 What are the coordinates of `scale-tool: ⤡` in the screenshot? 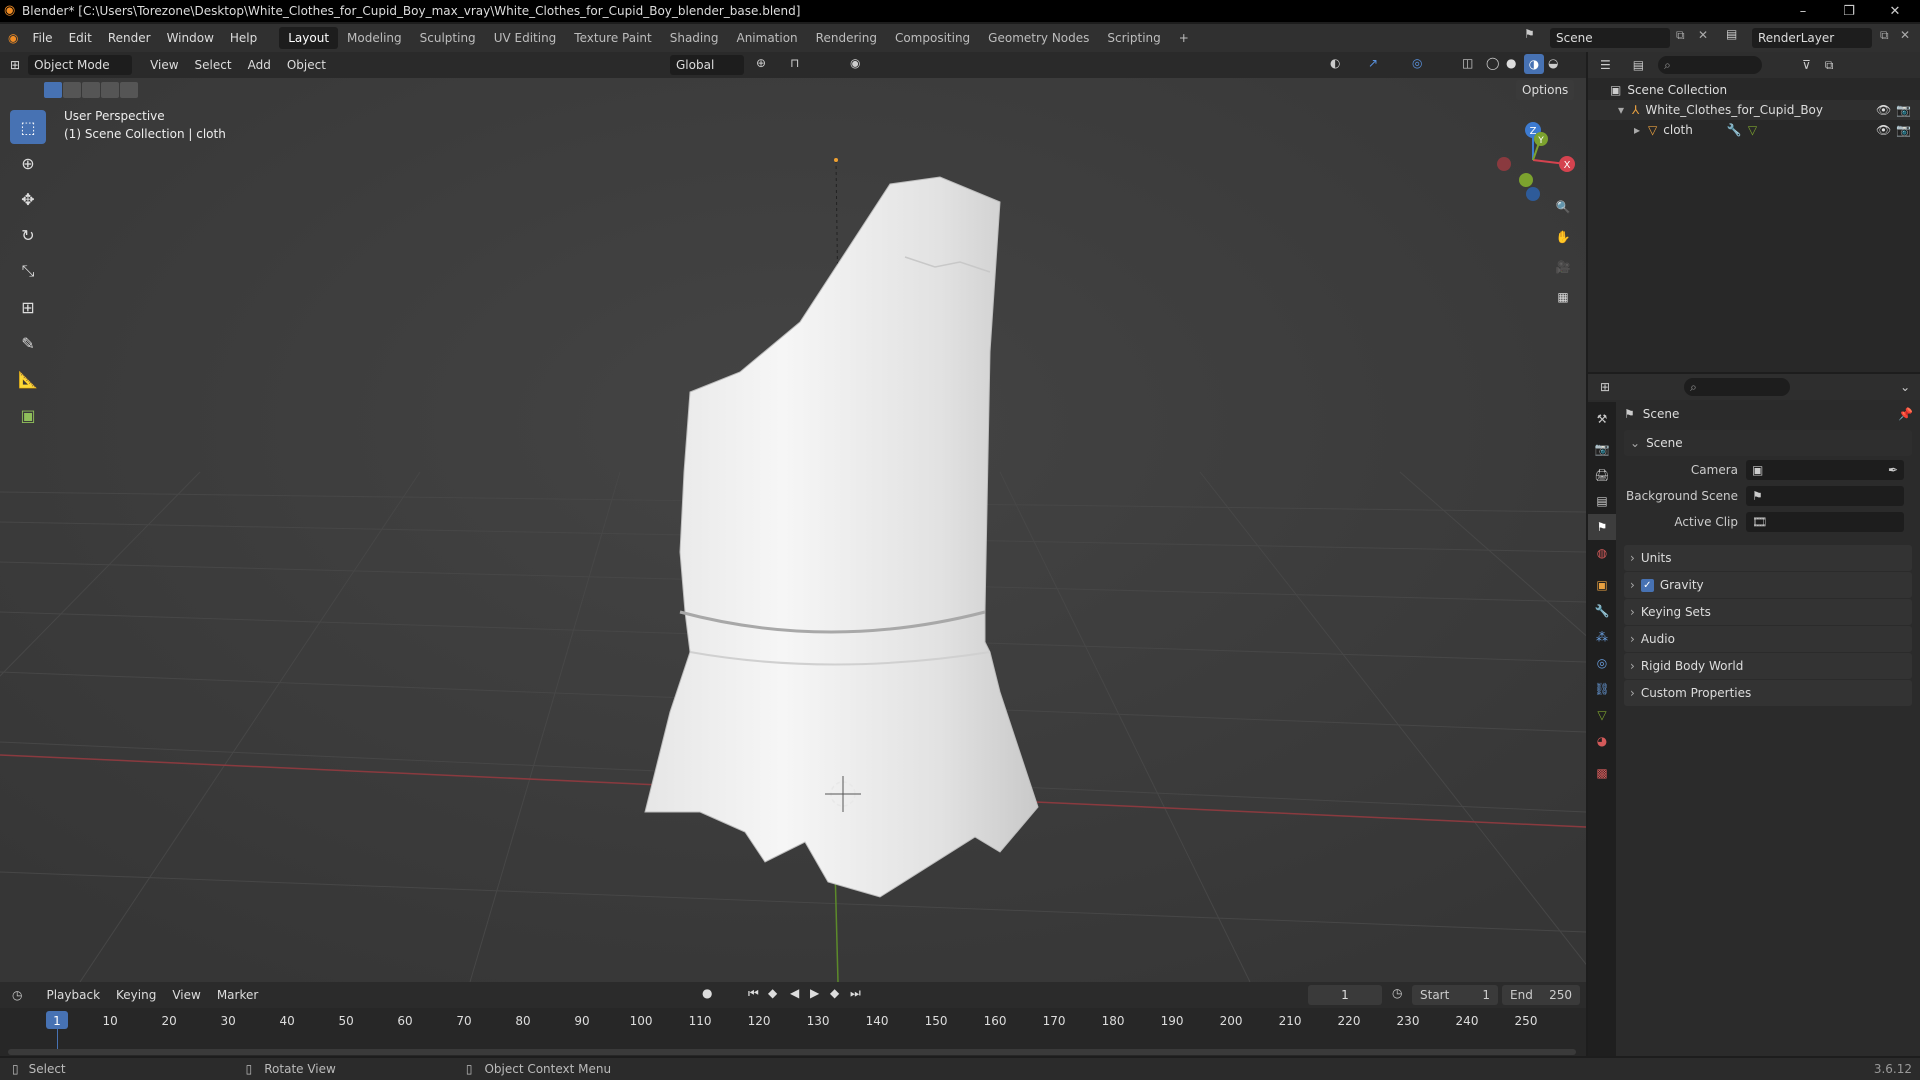 It's located at (28, 271).